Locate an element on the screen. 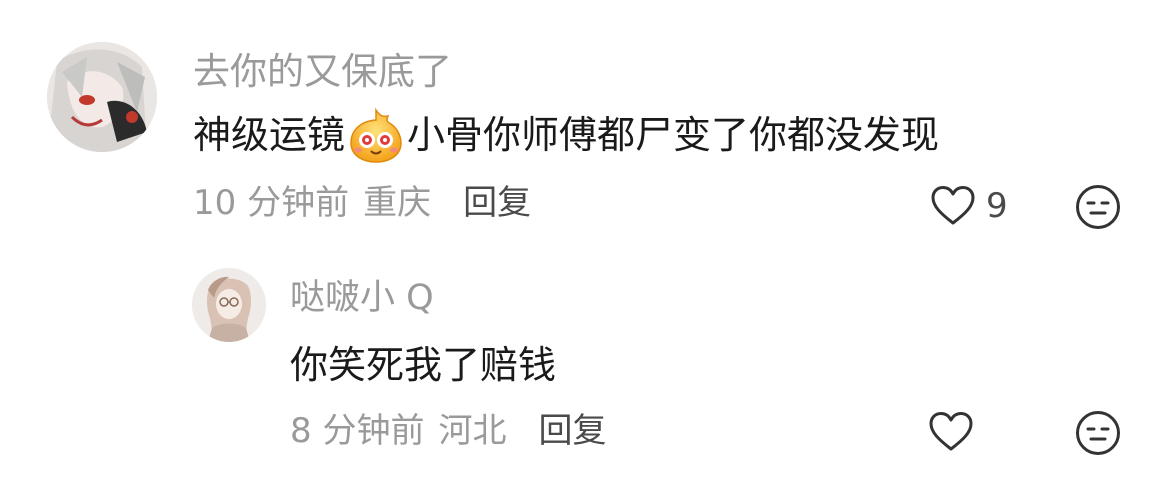 The image size is (1170, 497). comment-meta: 8 分钟前 河北 回复 is located at coordinates (448, 431).